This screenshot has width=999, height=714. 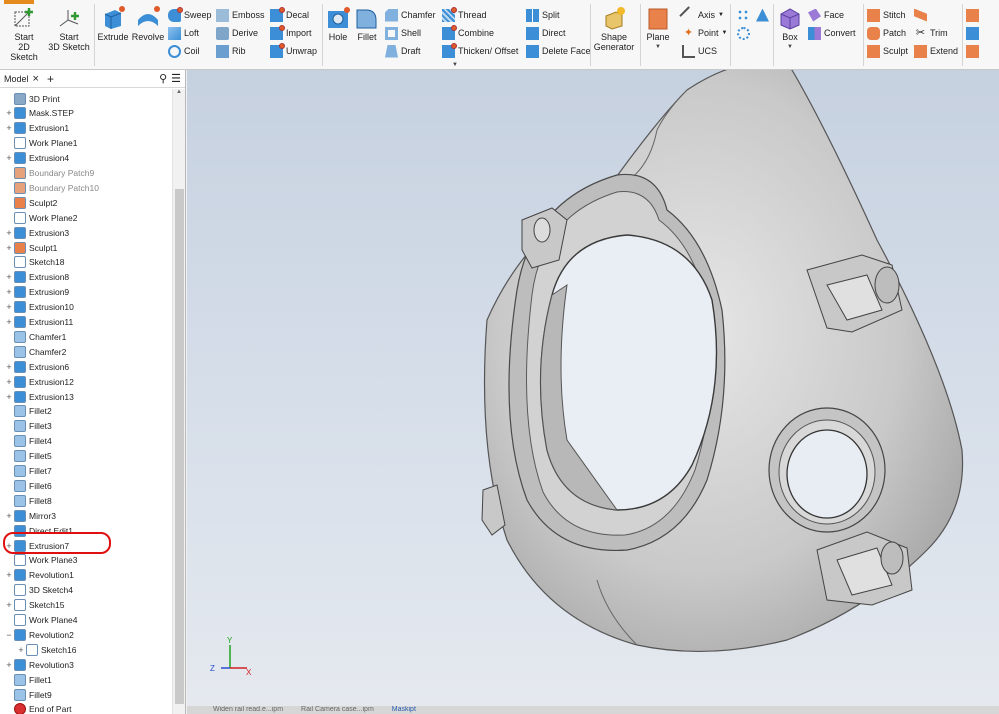 I want to click on start-2d-sketch-button: Start 2D Sketch, so click(x=24, y=34).